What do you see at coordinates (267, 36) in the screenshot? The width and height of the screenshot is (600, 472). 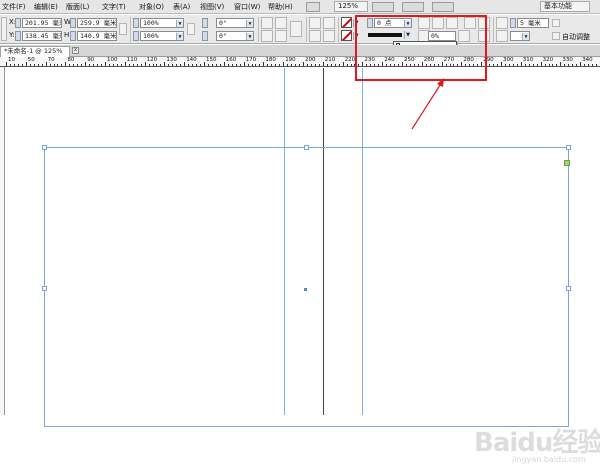 I see `flip-horizontal-icon` at bounding box center [267, 36].